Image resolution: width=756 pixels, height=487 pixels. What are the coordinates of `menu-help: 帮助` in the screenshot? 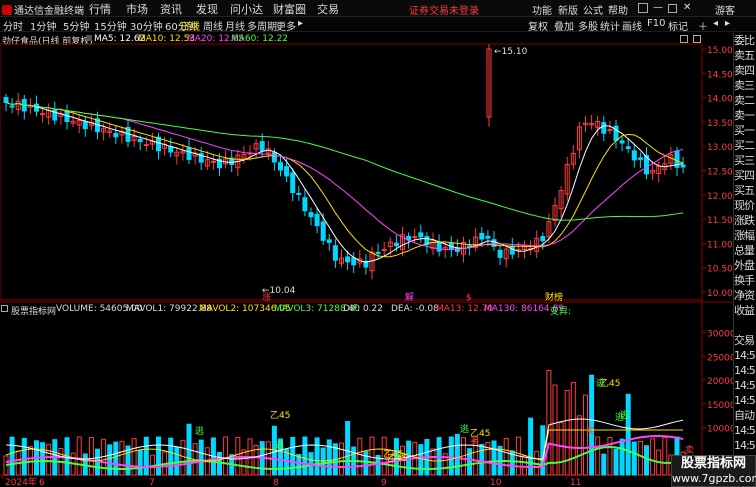 It's located at (618, 9).